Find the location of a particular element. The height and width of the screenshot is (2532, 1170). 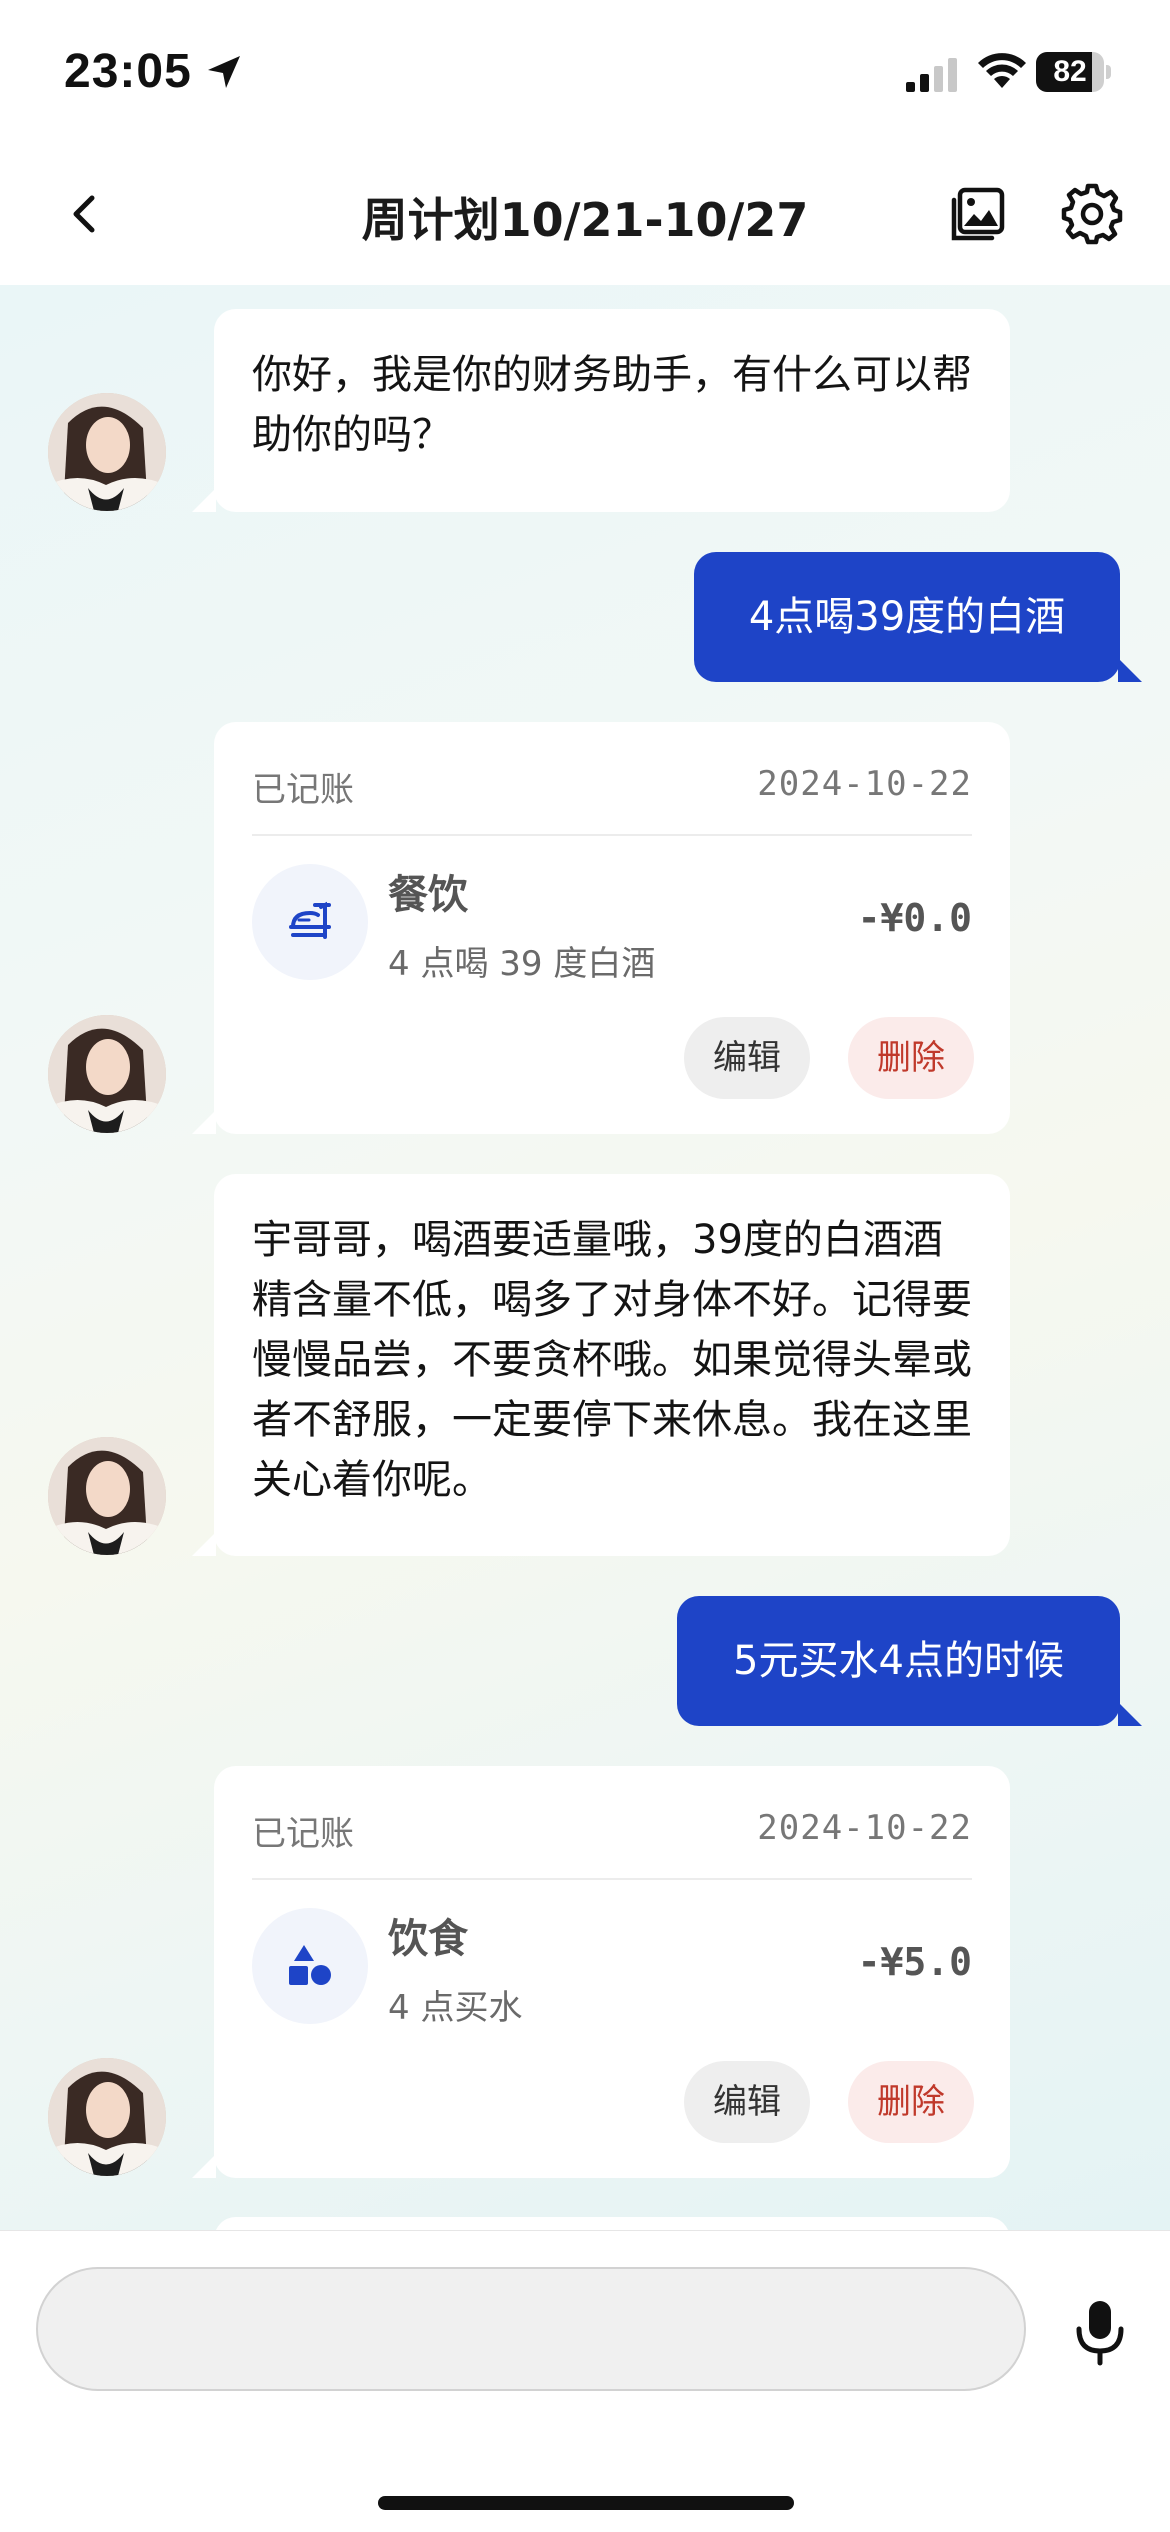

status-bar: 23:05 82 is located at coordinates (585, 75).